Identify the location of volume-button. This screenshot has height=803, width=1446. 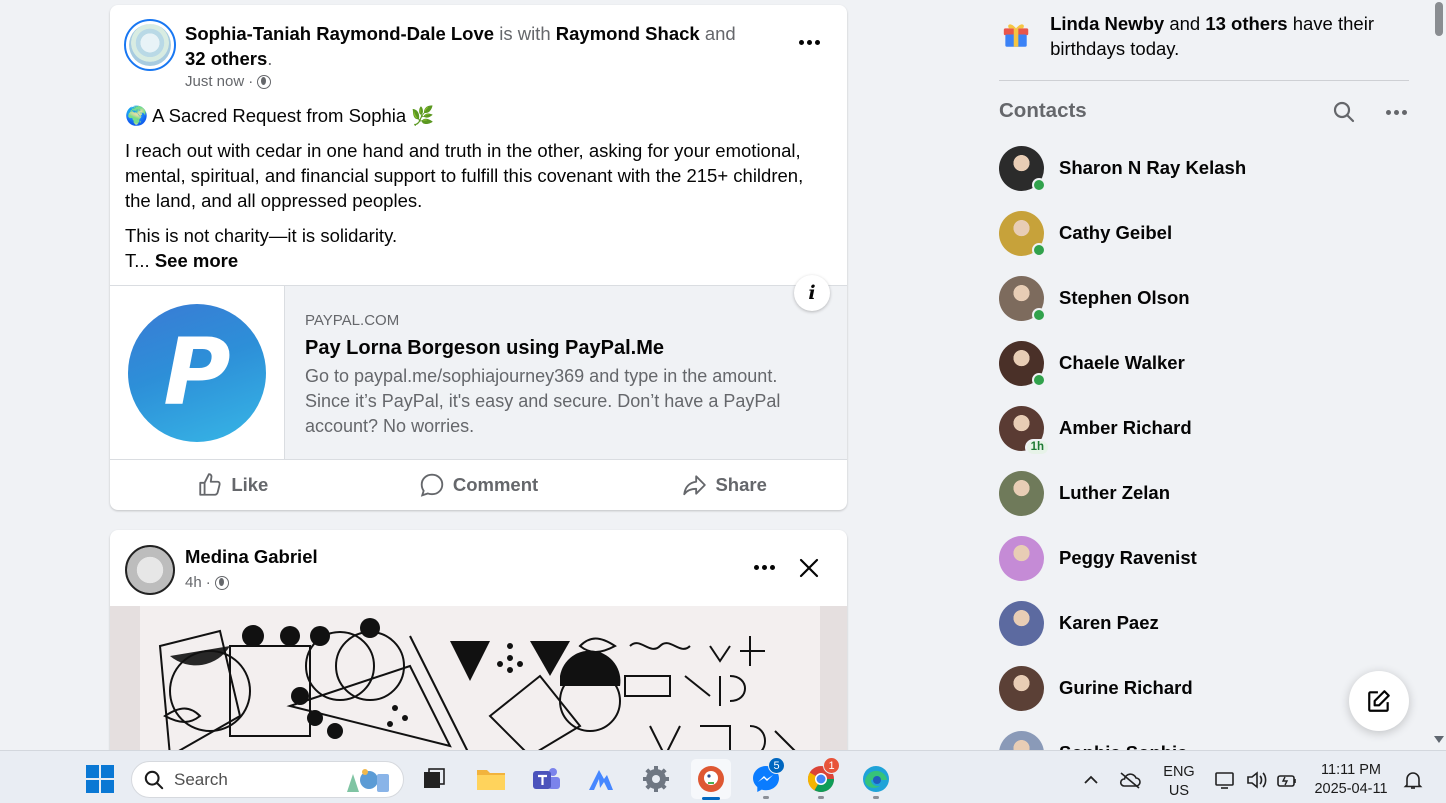
(1256, 780).